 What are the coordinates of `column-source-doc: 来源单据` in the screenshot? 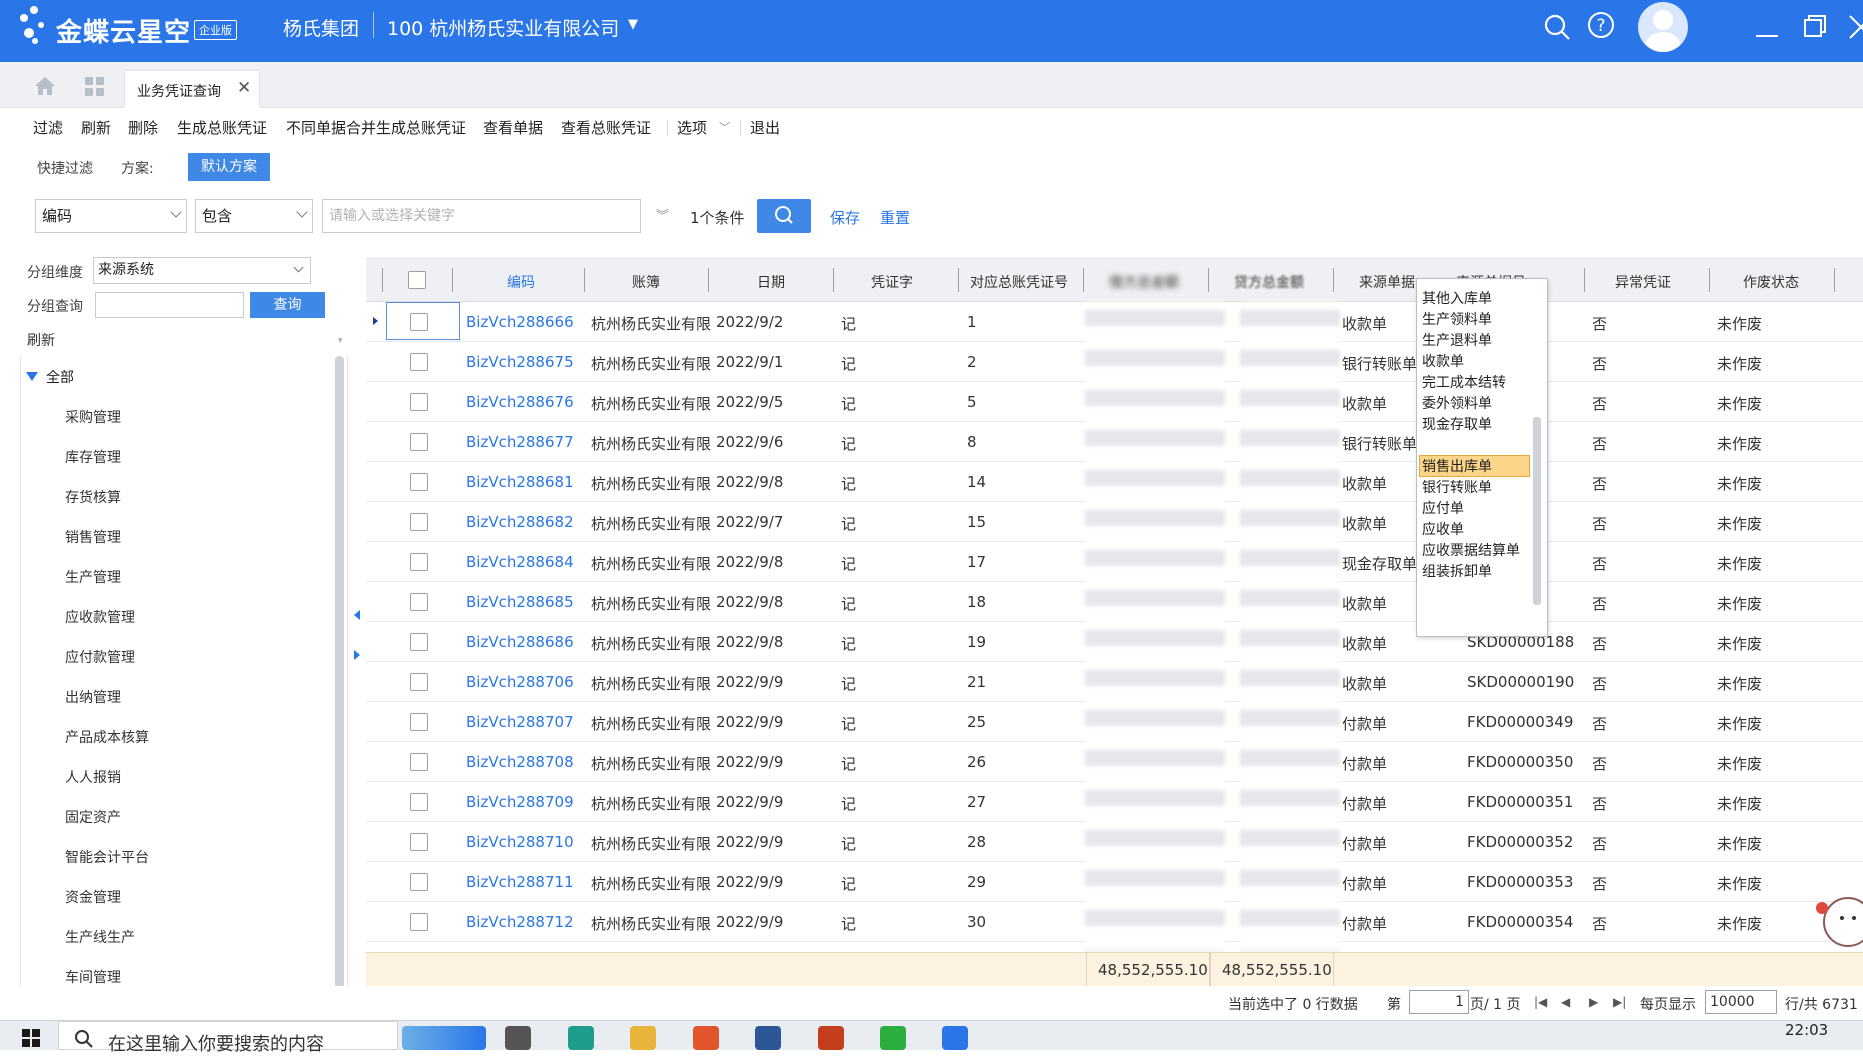 It's located at (1387, 282).